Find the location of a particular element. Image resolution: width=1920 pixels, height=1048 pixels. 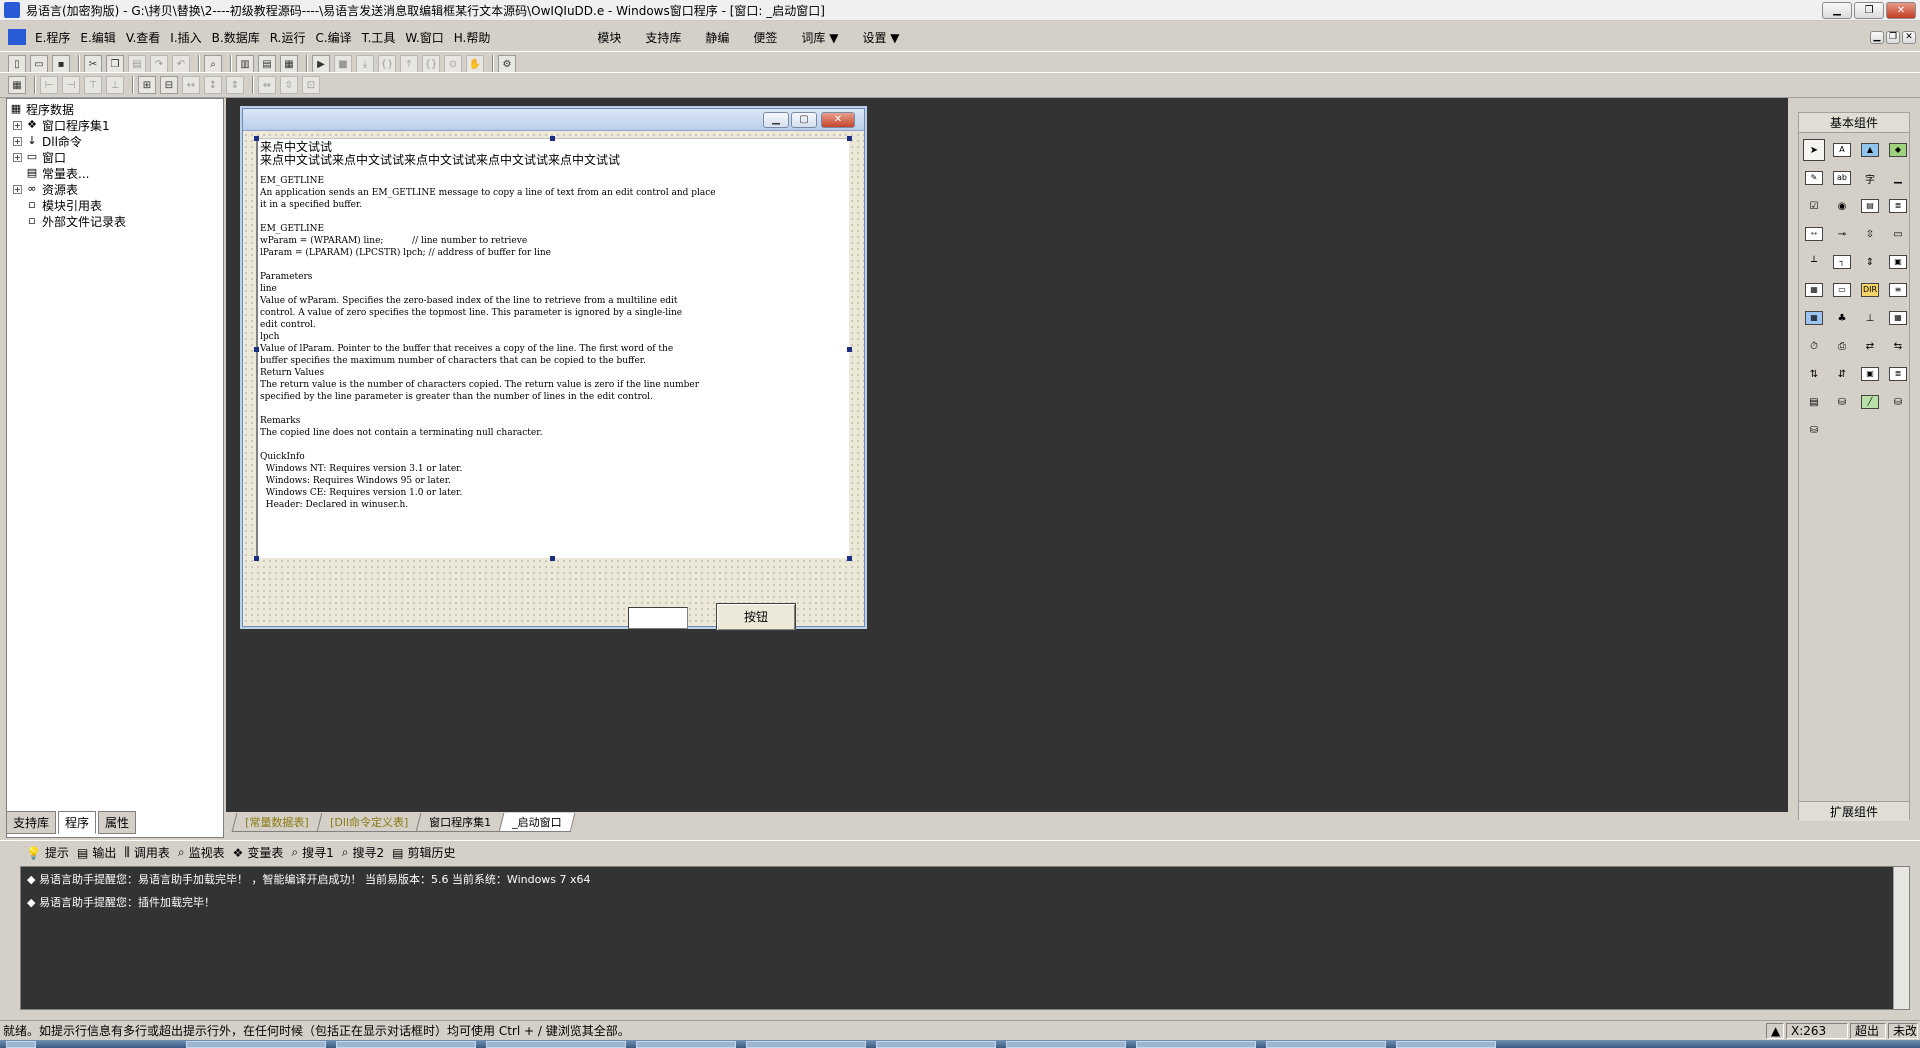

pointer-icon: ➤ is located at coordinates (1814, 150).